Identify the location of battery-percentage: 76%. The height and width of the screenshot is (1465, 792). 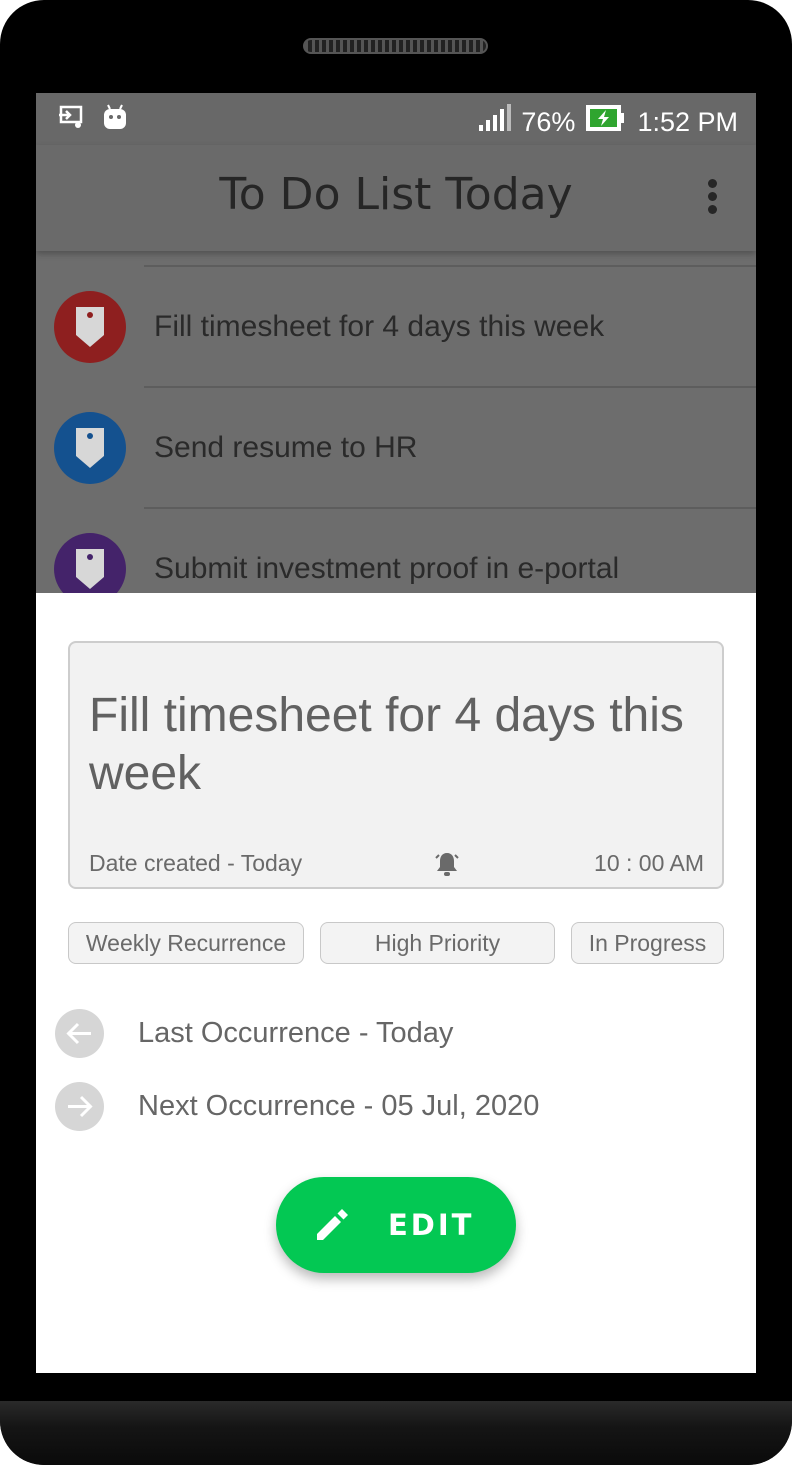
(548, 121).